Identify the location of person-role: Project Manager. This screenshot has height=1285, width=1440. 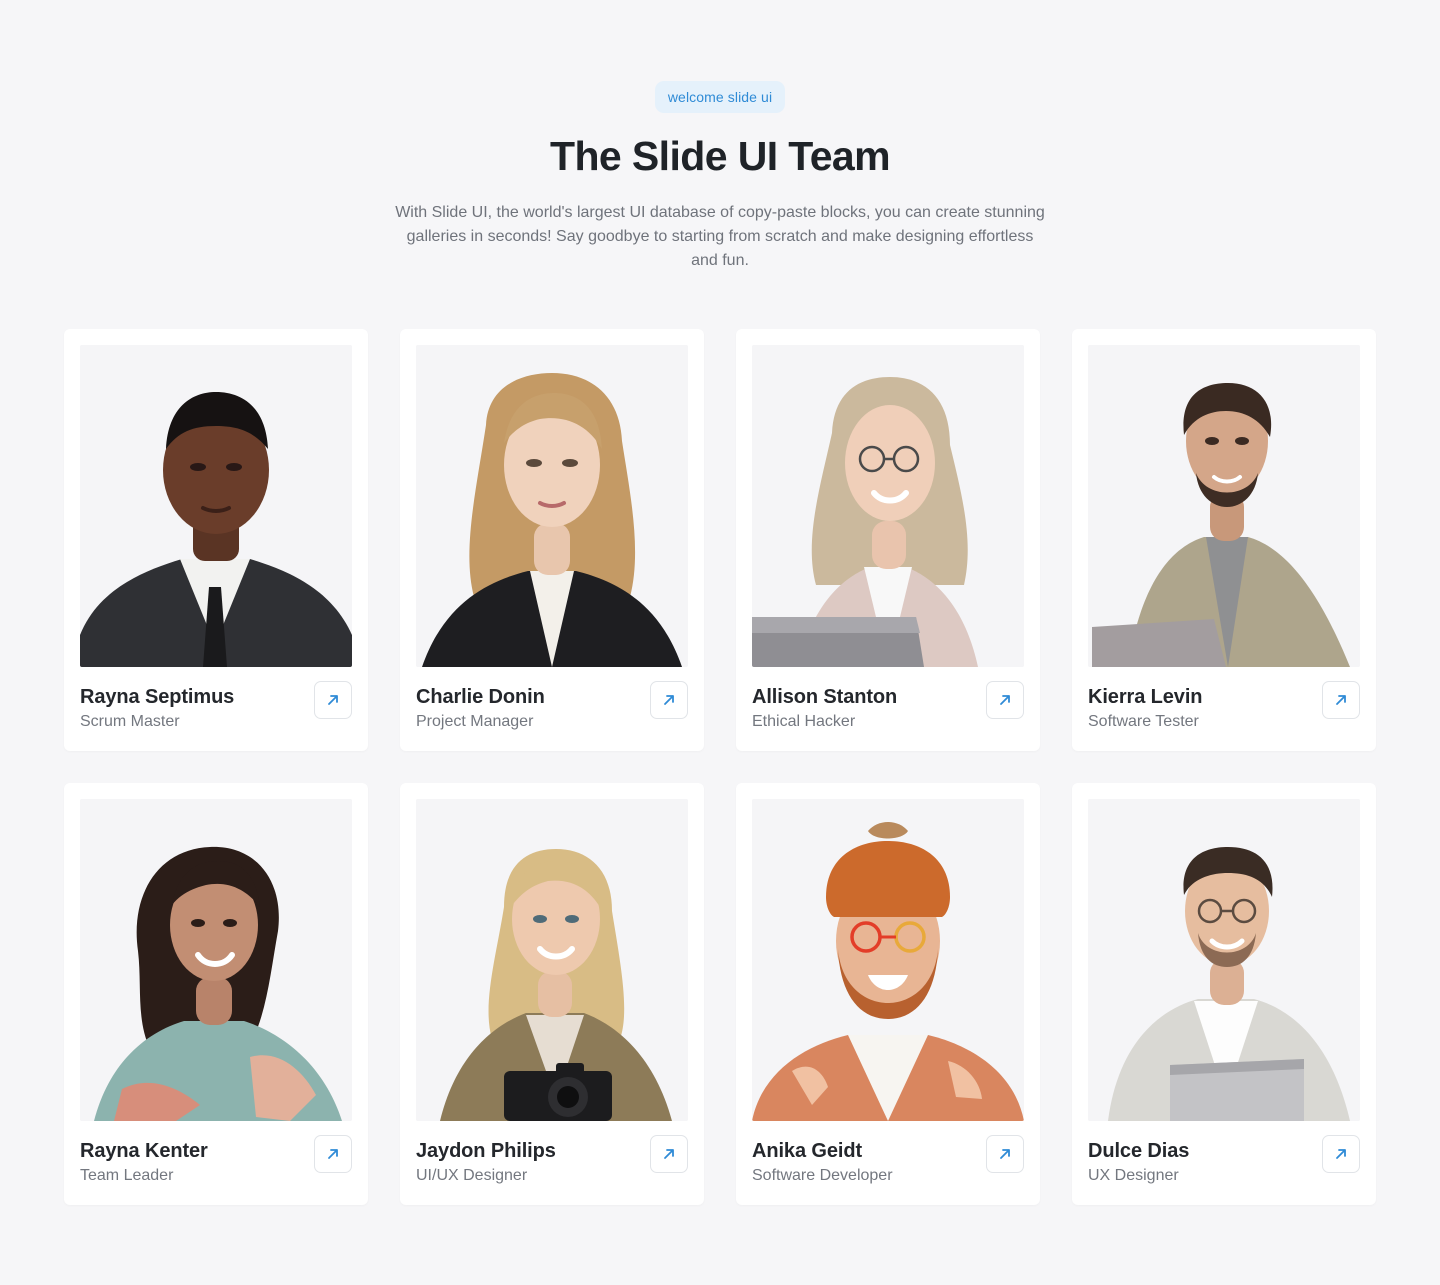
(475, 721).